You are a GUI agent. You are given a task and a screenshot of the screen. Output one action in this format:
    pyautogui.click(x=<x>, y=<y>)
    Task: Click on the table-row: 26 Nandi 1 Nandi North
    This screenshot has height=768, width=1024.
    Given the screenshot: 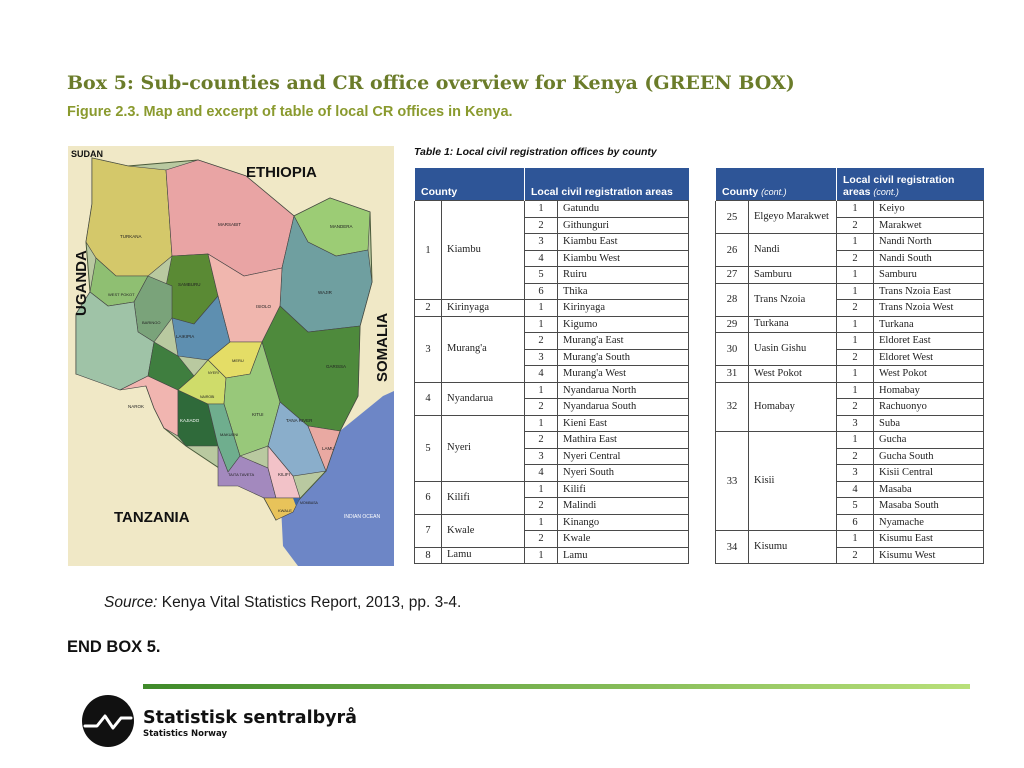 What is the action you would take?
    pyautogui.click(x=850, y=250)
    